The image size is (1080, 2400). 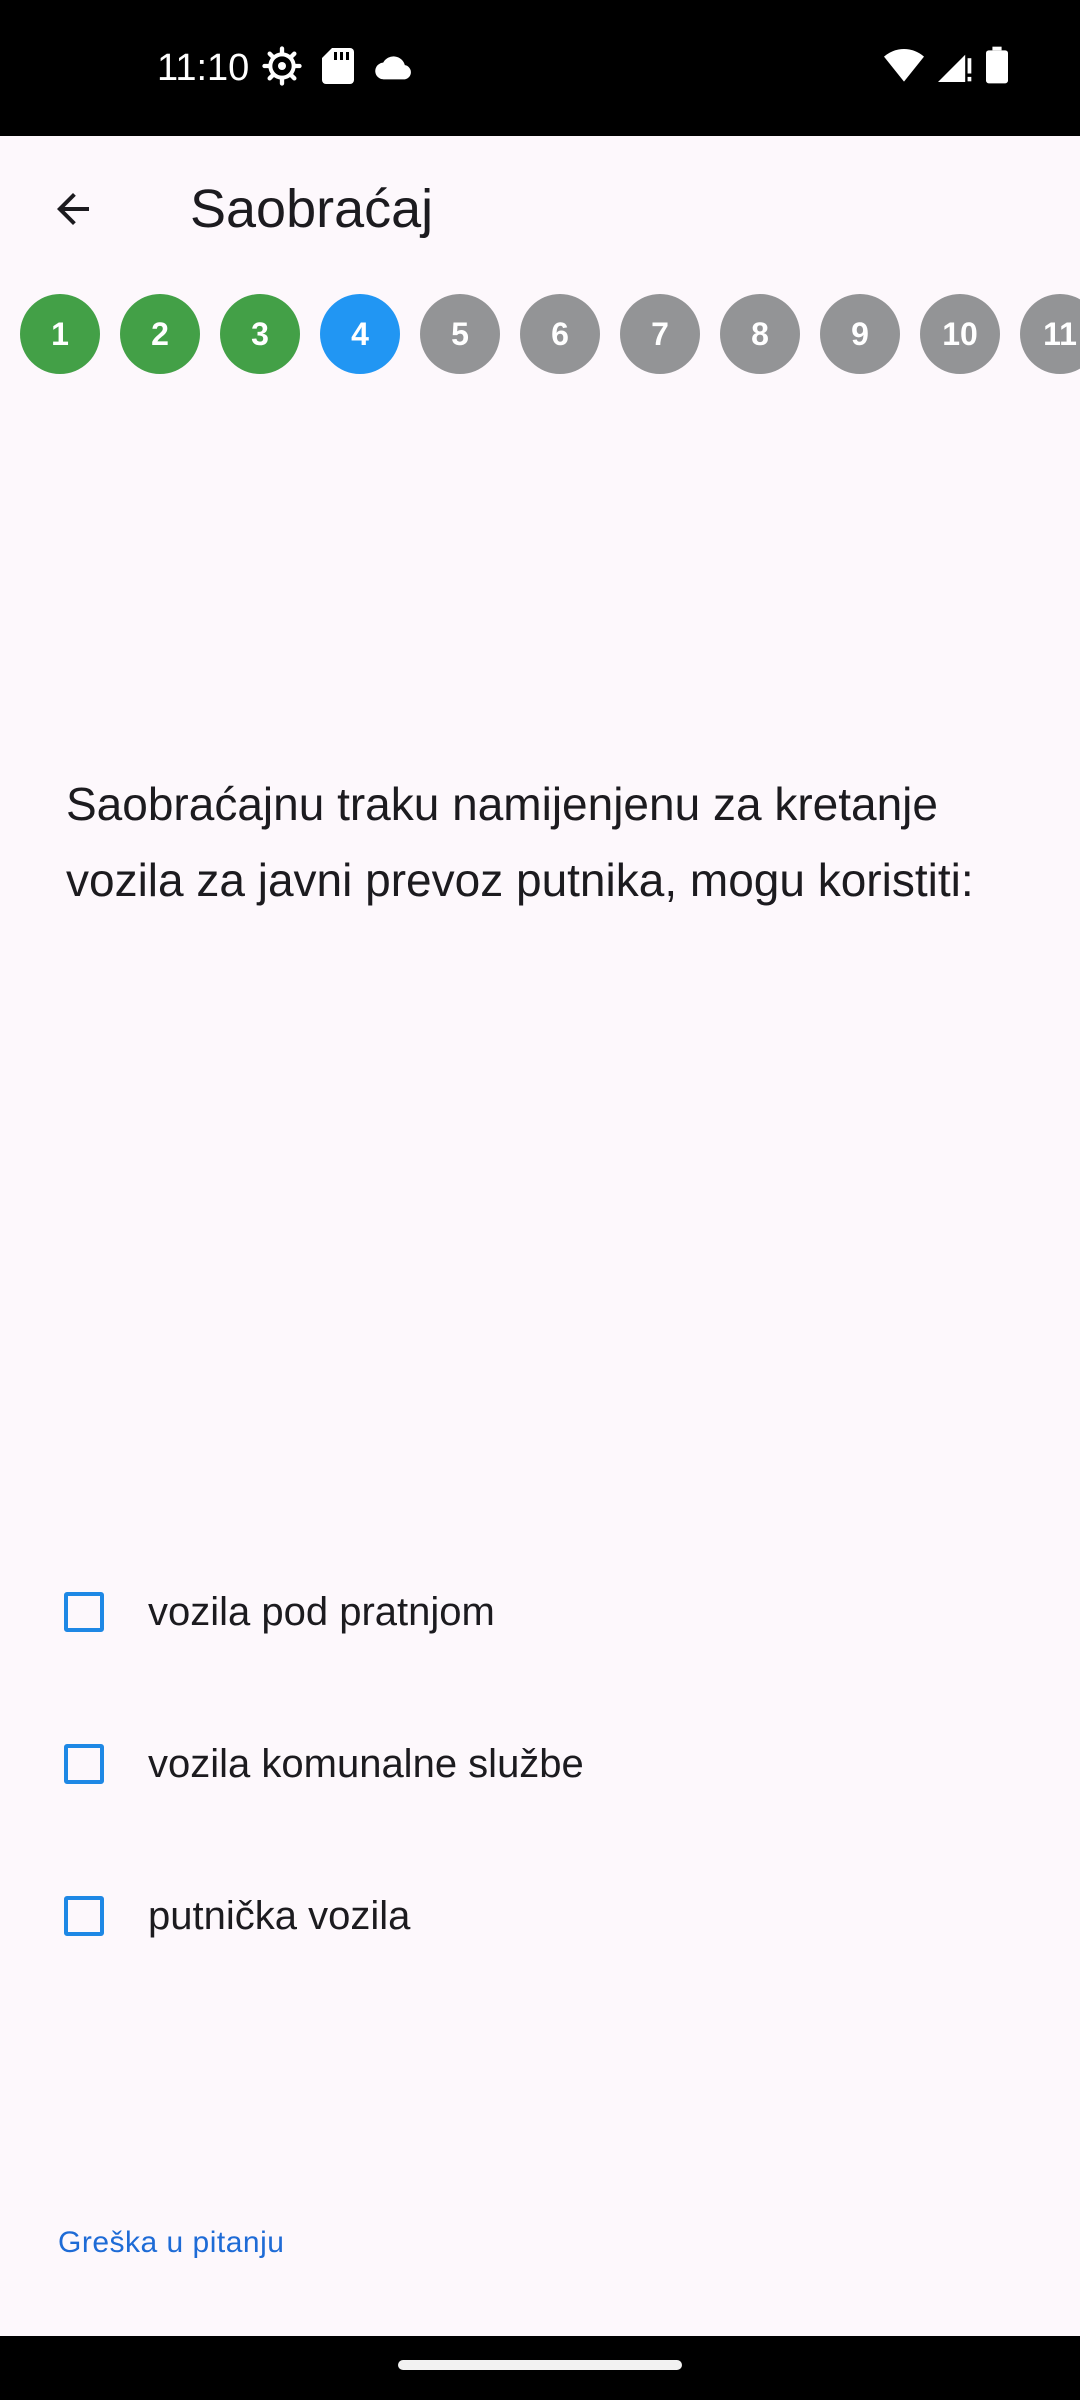 I want to click on home-handle, so click(x=540, y=2365).